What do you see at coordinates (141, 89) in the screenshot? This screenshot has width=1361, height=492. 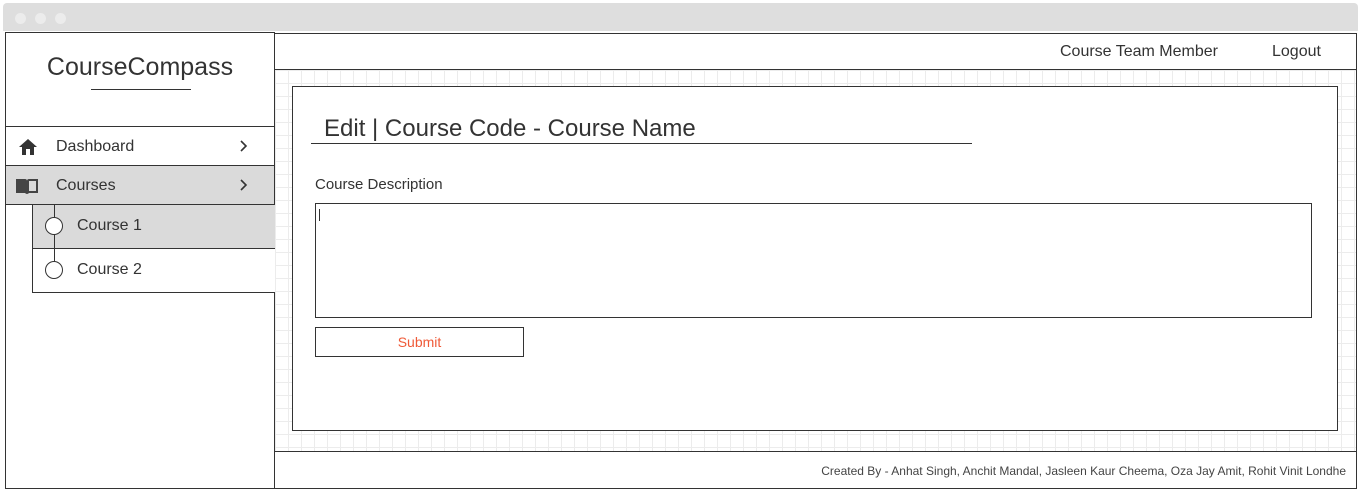 I see `brand-underline` at bounding box center [141, 89].